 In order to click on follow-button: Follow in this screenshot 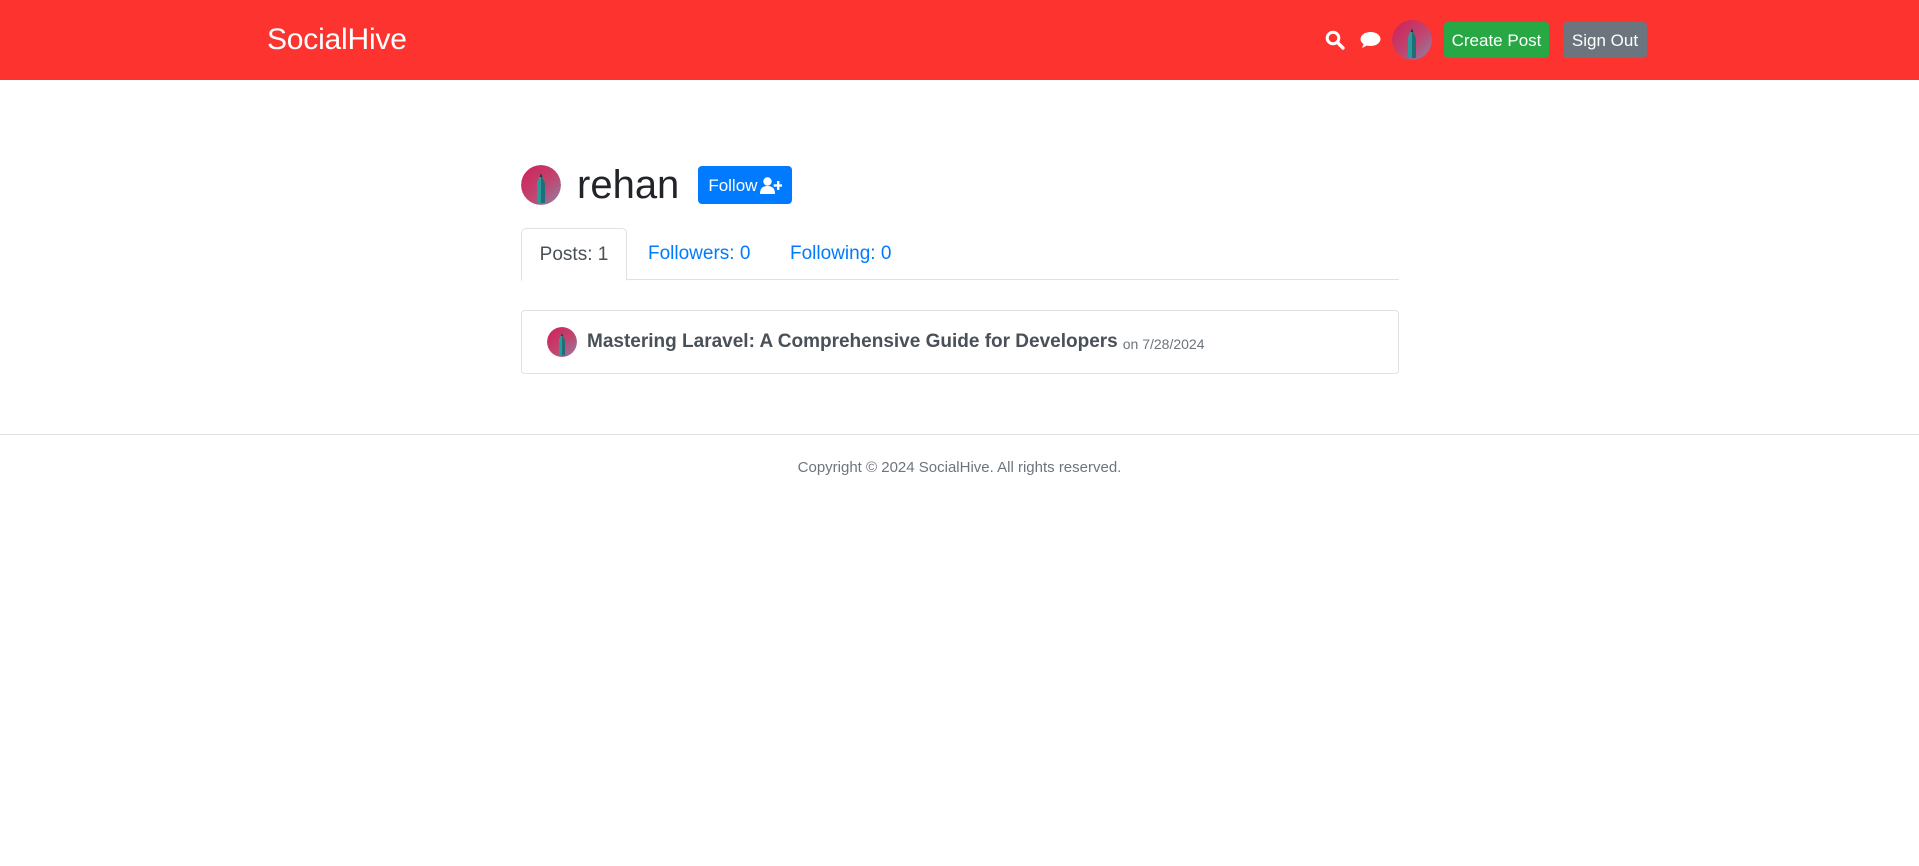, I will do `click(745, 185)`.